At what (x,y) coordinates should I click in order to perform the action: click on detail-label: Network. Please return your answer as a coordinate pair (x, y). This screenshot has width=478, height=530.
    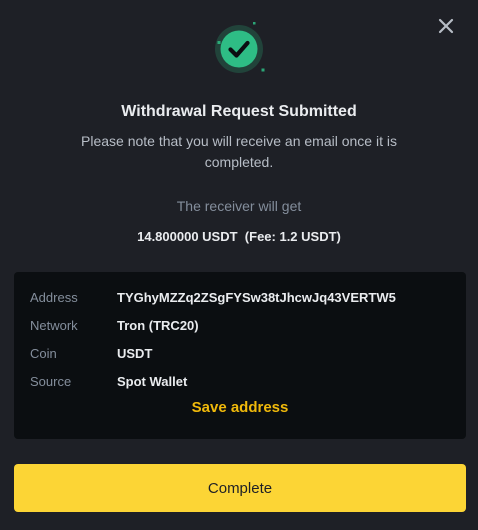
    Looking at the image, I should click on (54, 325).